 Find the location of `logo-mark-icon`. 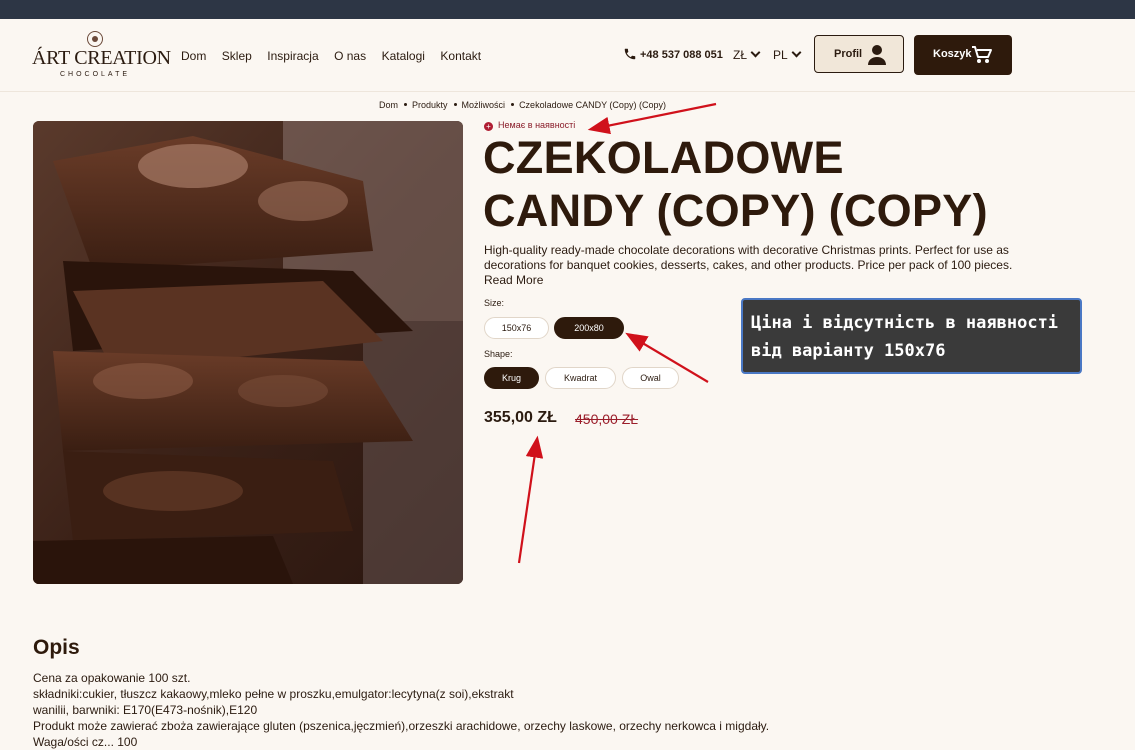

logo-mark-icon is located at coordinates (95, 39).